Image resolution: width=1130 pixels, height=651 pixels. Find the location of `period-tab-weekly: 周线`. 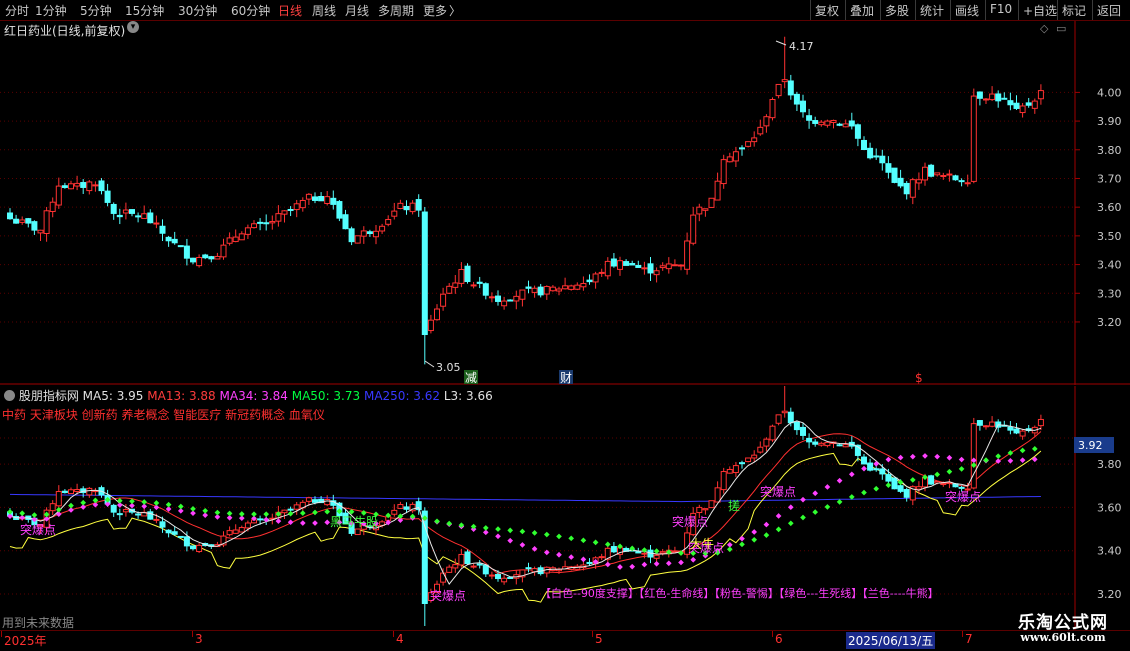

period-tab-weekly: 周线 is located at coordinates (324, 10).